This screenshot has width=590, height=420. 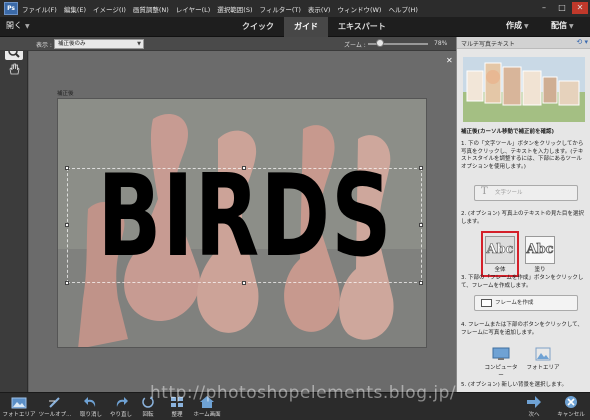 I want to click on share-button: 配信 ▼, so click(x=562, y=25).